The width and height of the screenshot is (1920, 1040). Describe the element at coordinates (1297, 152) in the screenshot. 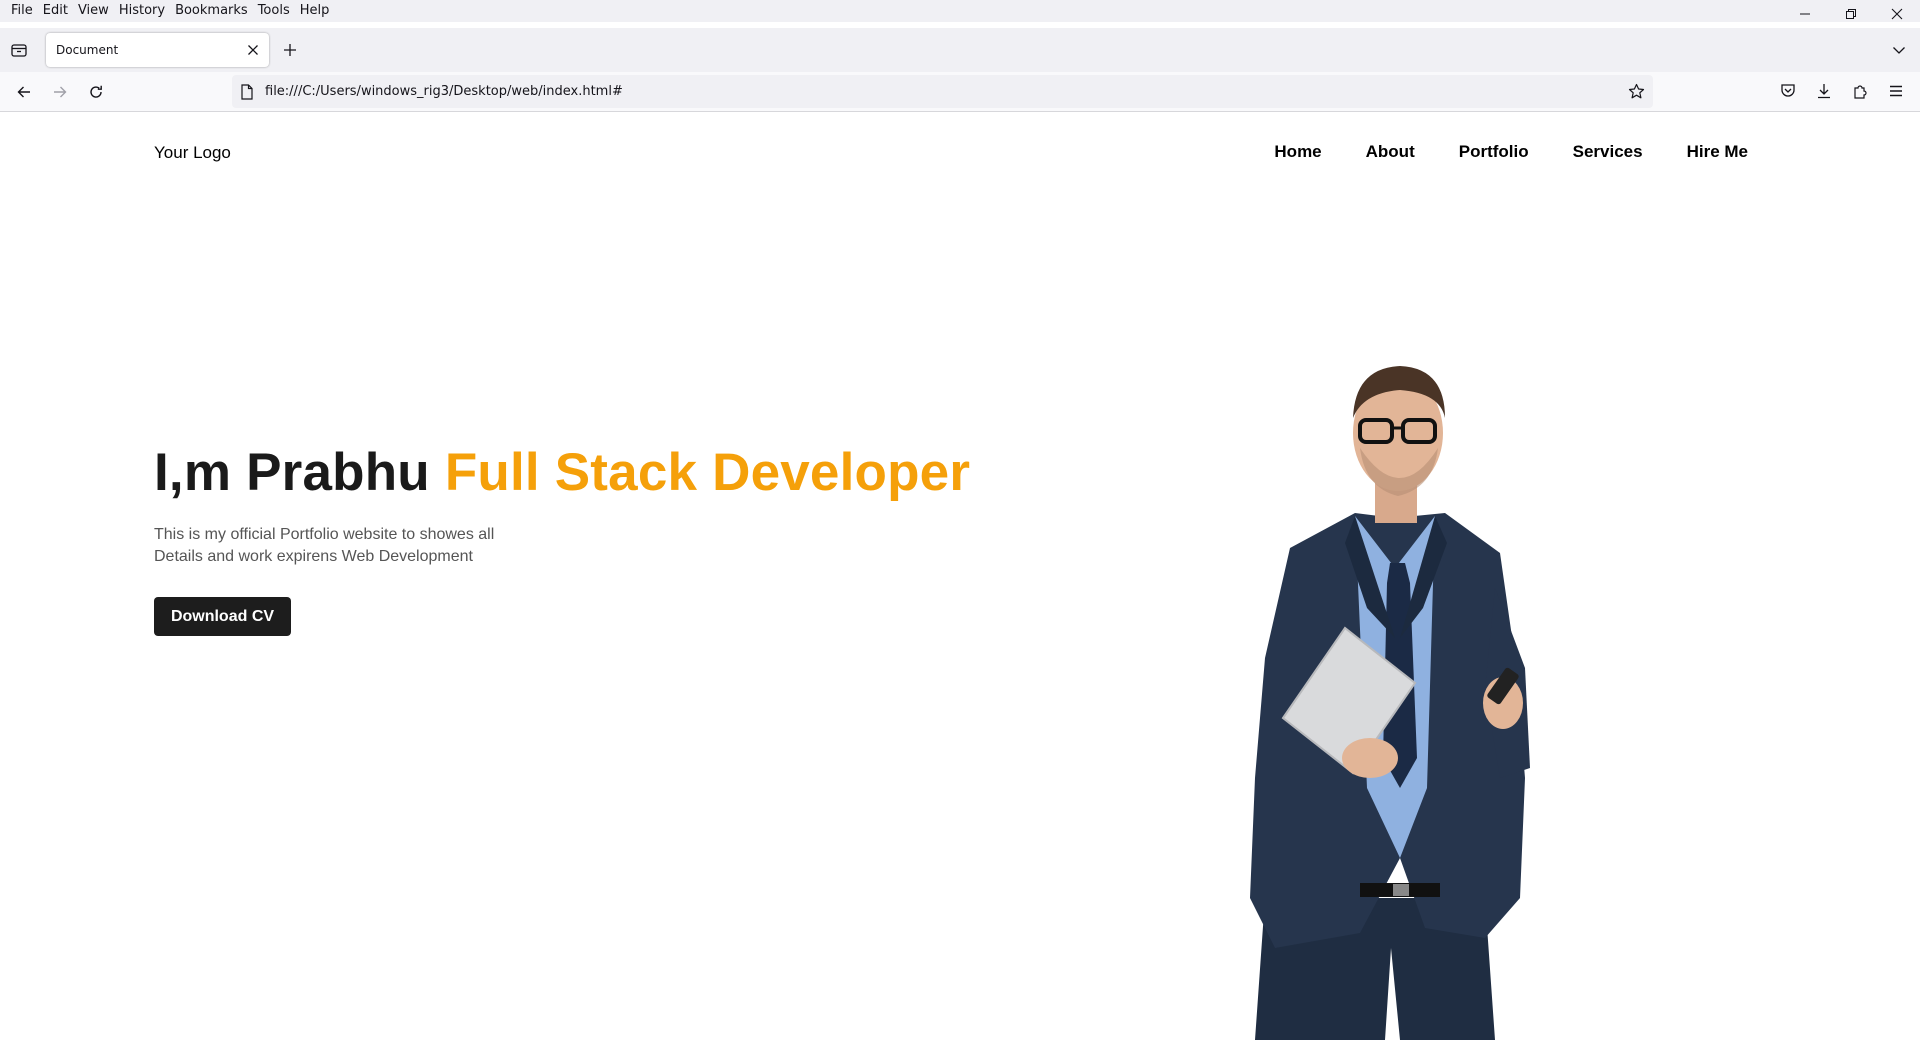

I see `nav-home: Home` at that location.